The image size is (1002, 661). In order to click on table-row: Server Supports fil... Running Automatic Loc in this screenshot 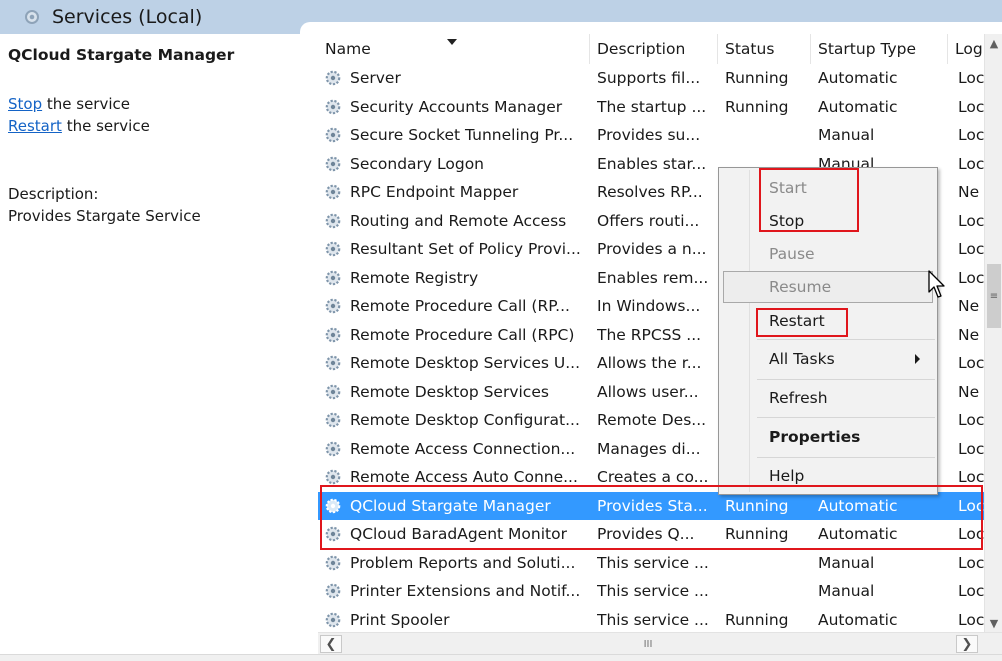, I will do `click(651, 78)`.